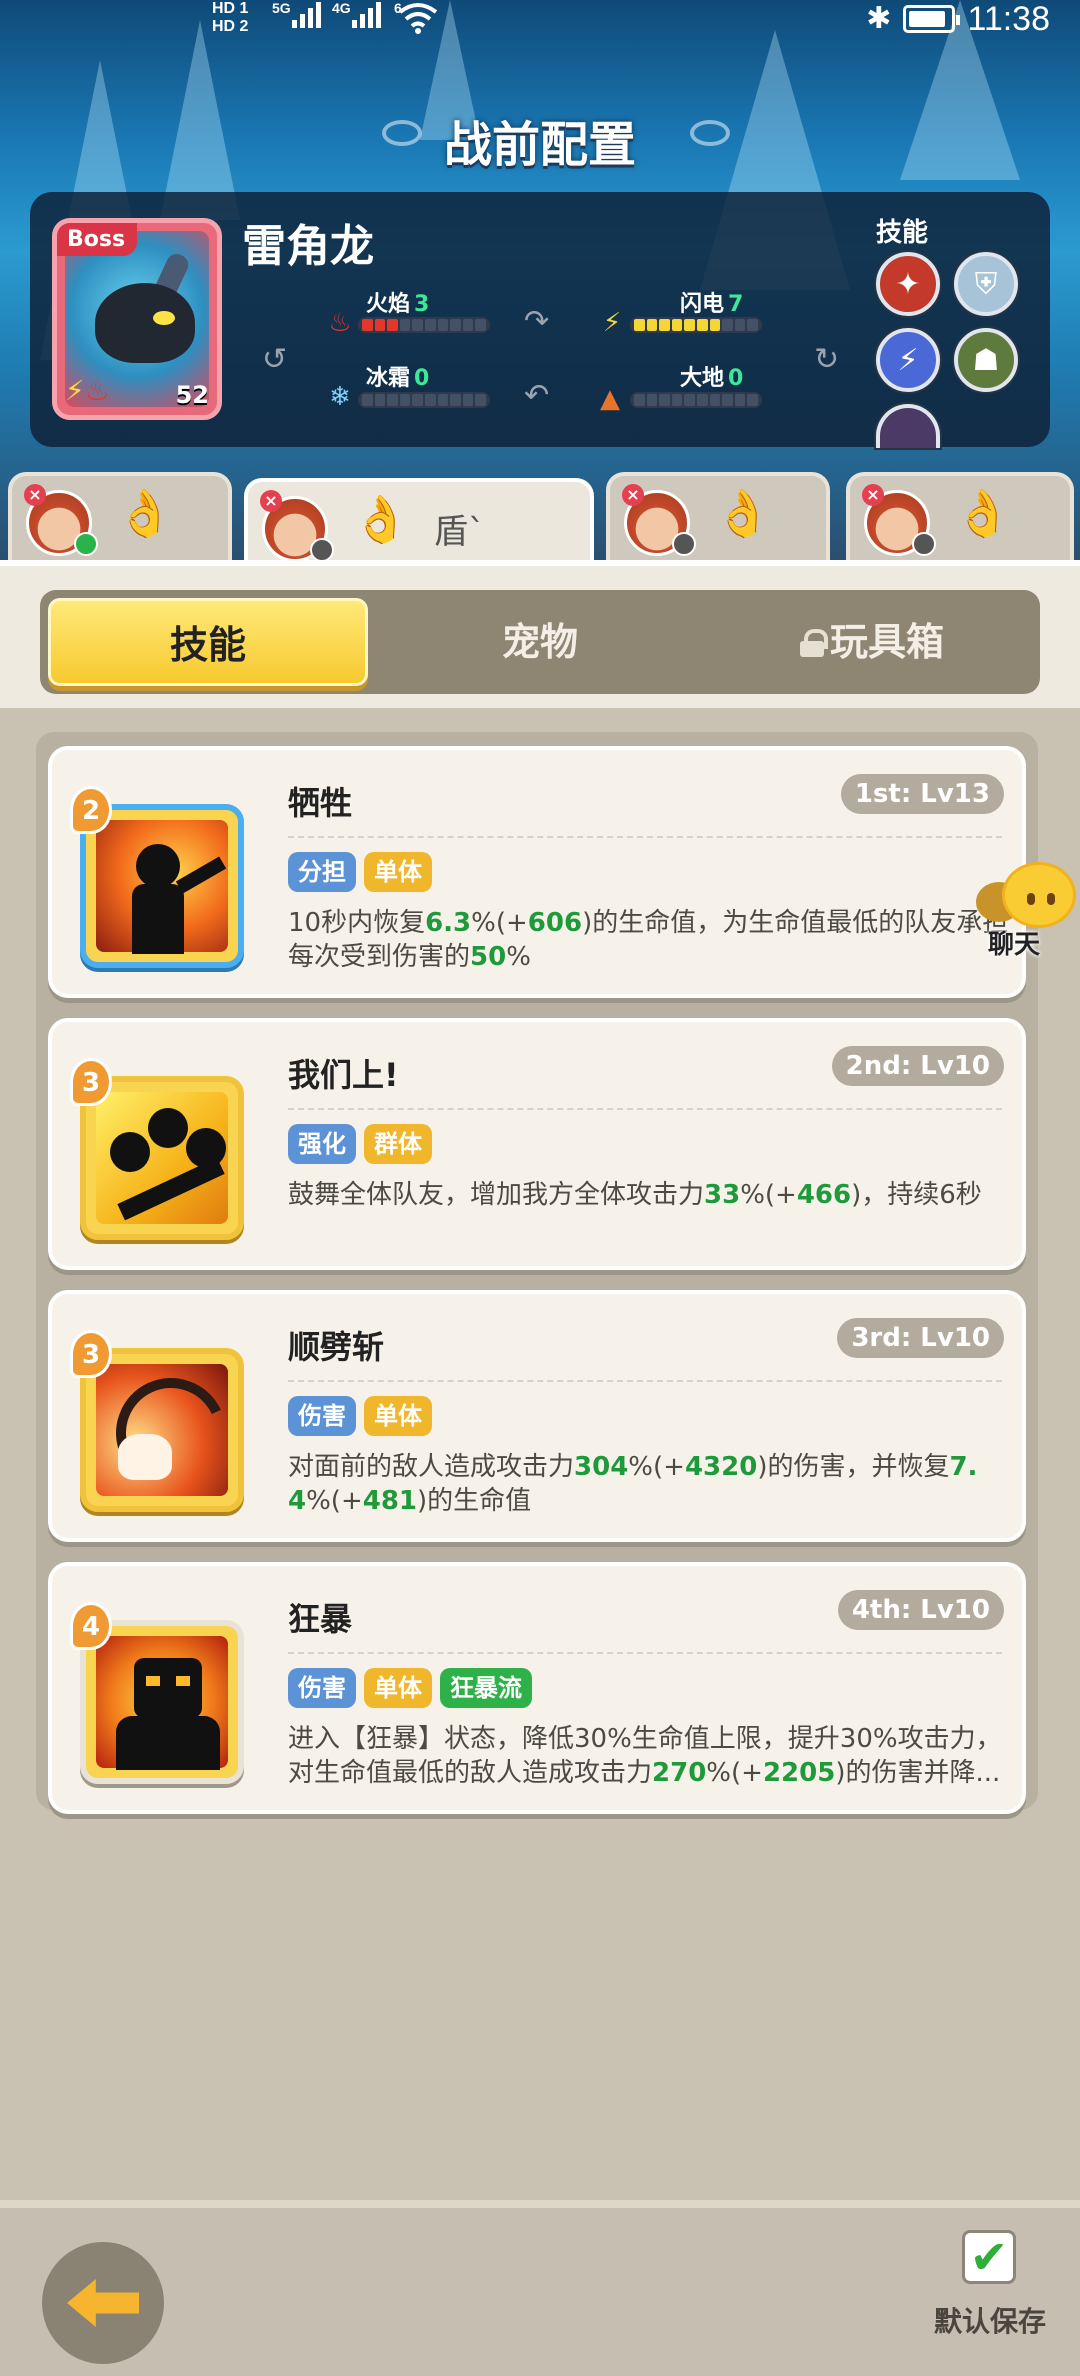  Describe the element at coordinates (902, 233) in the screenshot. I see `boss-skills-label: 技能` at that location.